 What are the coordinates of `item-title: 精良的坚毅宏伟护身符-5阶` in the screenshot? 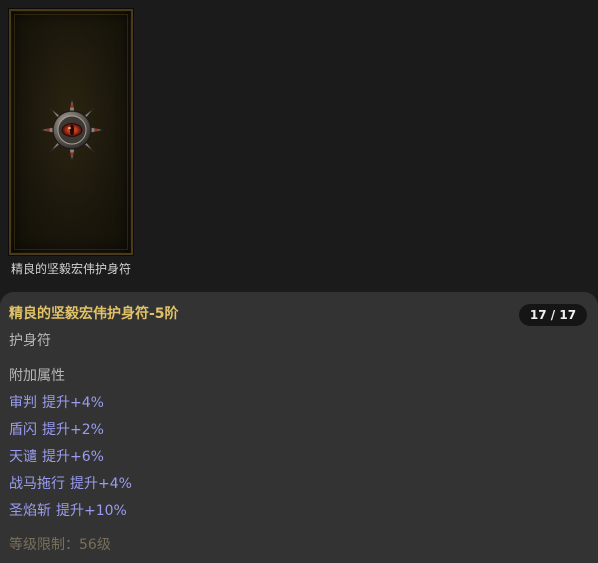 It's located at (94, 314).